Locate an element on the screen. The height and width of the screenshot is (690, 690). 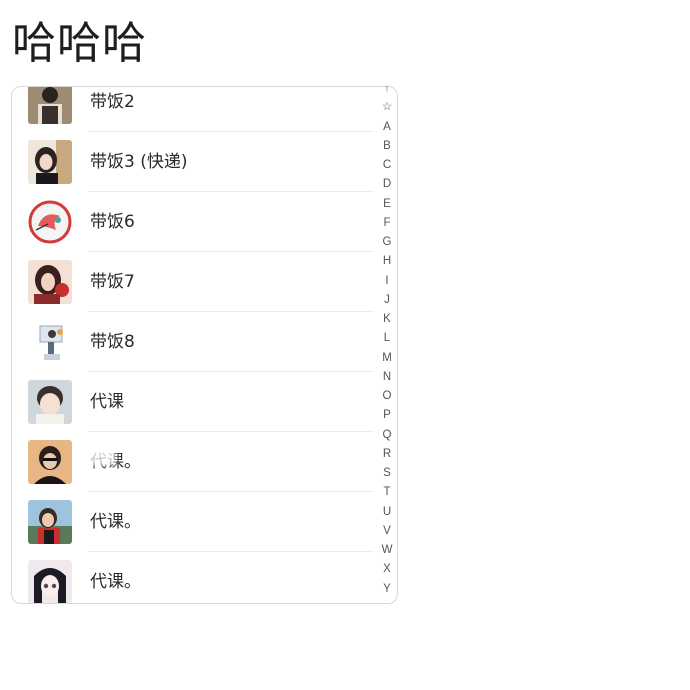
page-title: 哈哈哈 is located at coordinates (79, 43).